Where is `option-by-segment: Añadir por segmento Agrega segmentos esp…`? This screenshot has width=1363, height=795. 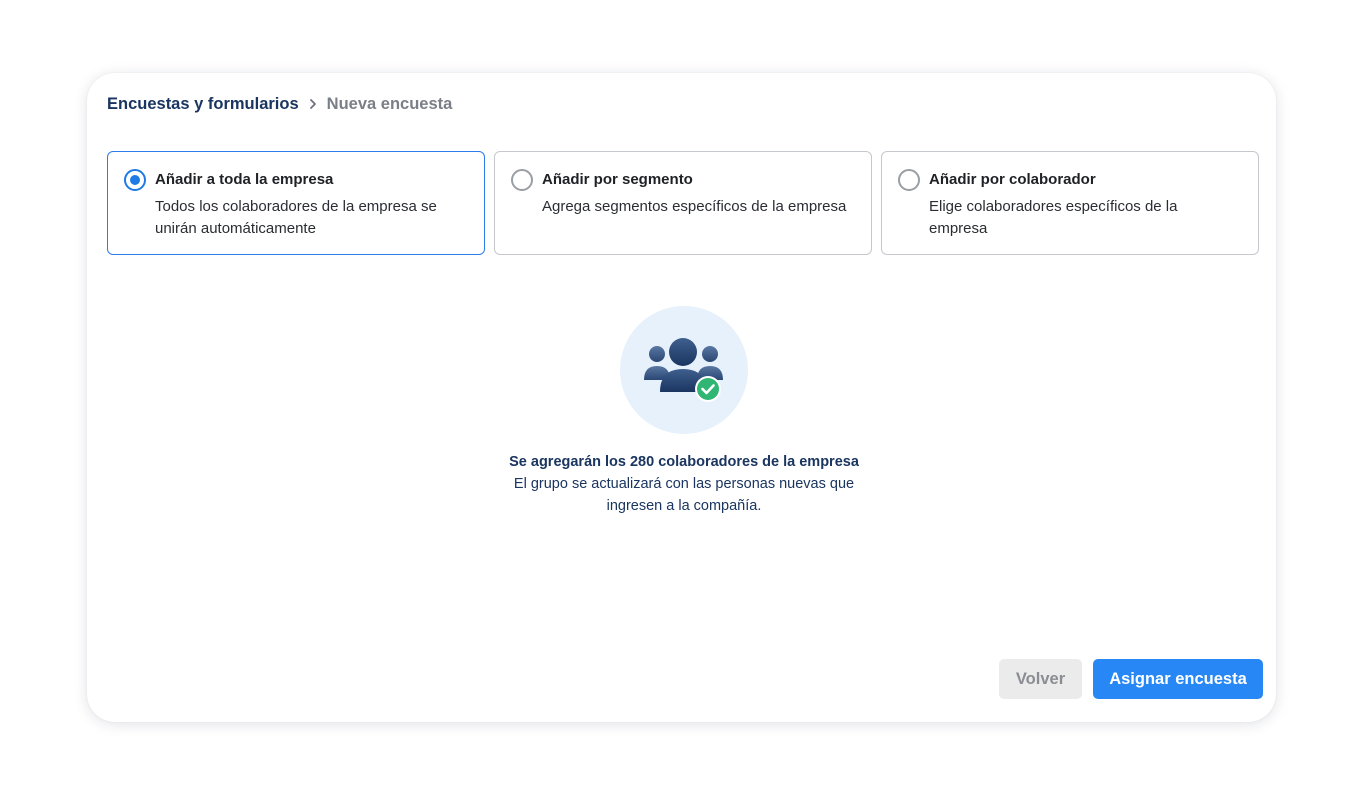 option-by-segment: Añadir por segmento Agrega segmentos esp… is located at coordinates (683, 203).